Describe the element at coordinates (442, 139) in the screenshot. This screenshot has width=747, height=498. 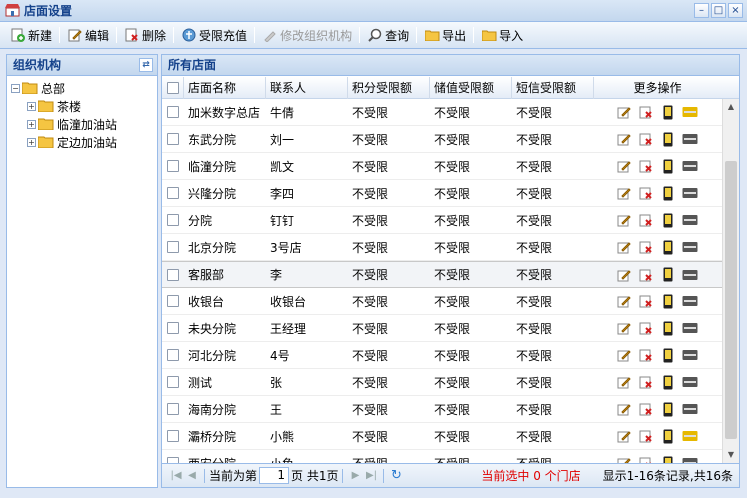
I see `table-row: 东武分院 刘一 不受限 不受限 不受限` at that location.